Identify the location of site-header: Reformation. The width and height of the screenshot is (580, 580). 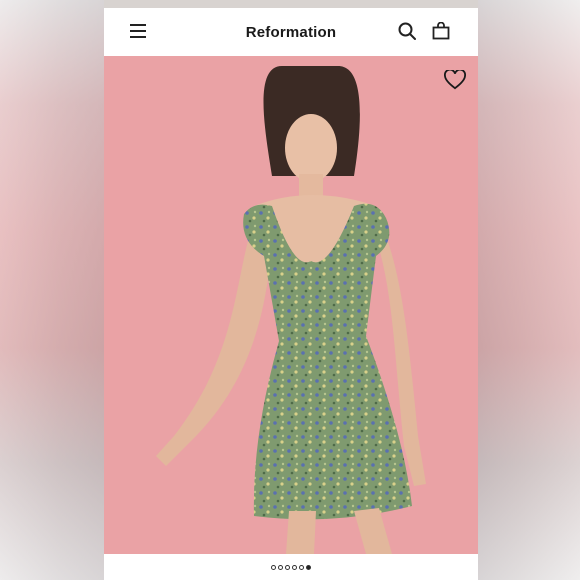
(291, 32).